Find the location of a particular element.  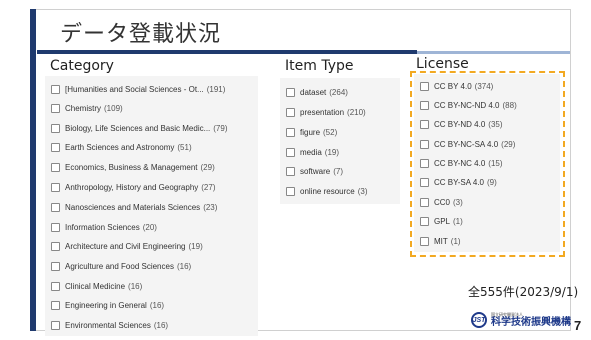

category-item: Clinical Medicine (16) is located at coordinates (96, 286).